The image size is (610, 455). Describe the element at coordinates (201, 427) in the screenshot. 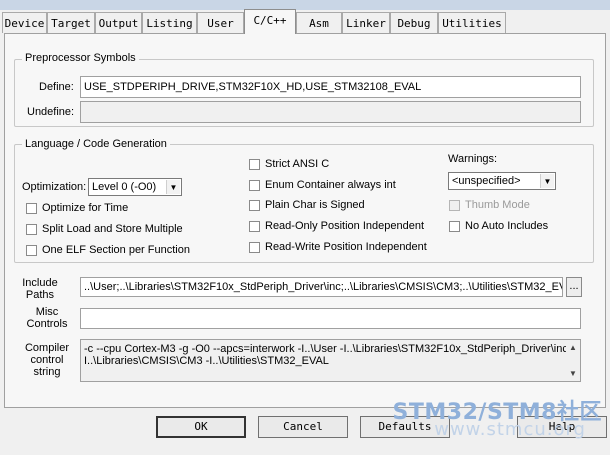

I see `ok-button: OK` at that location.